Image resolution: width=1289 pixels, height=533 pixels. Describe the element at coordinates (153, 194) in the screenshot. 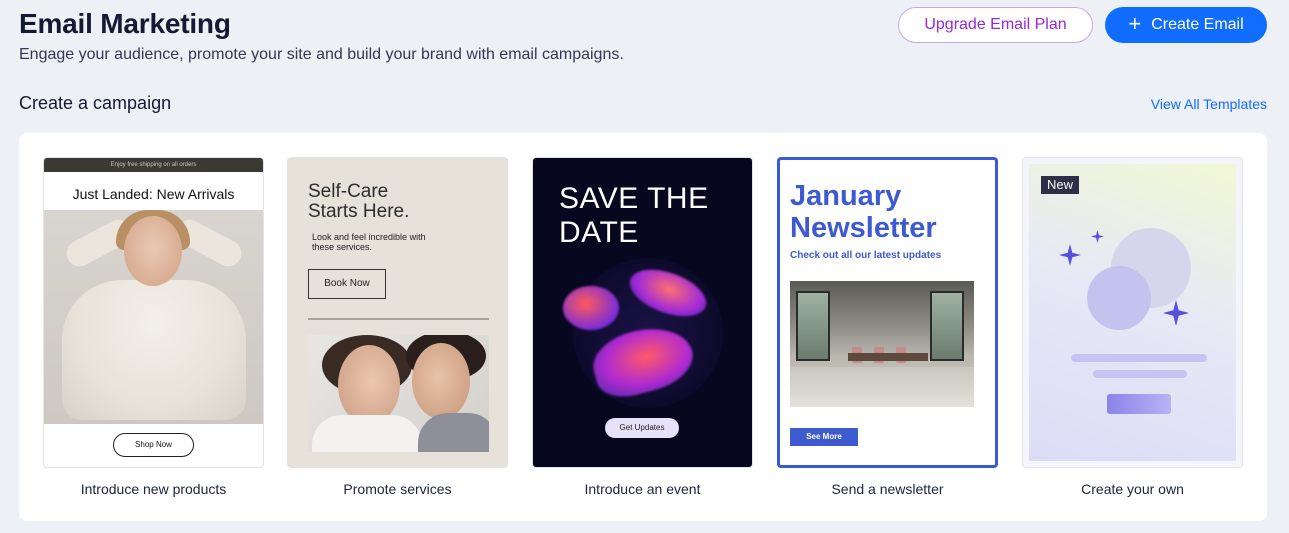

I see `card-headline: Just Landed: New Arrivals` at that location.